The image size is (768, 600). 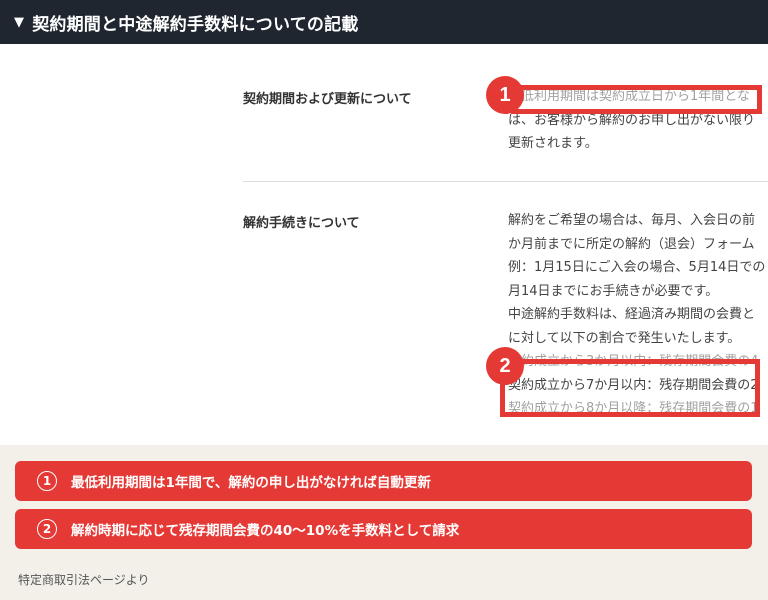 What do you see at coordinates (47, 481) in the screenshot?
I see `summary-number-badge: 1` at bounding box center [47, 481].